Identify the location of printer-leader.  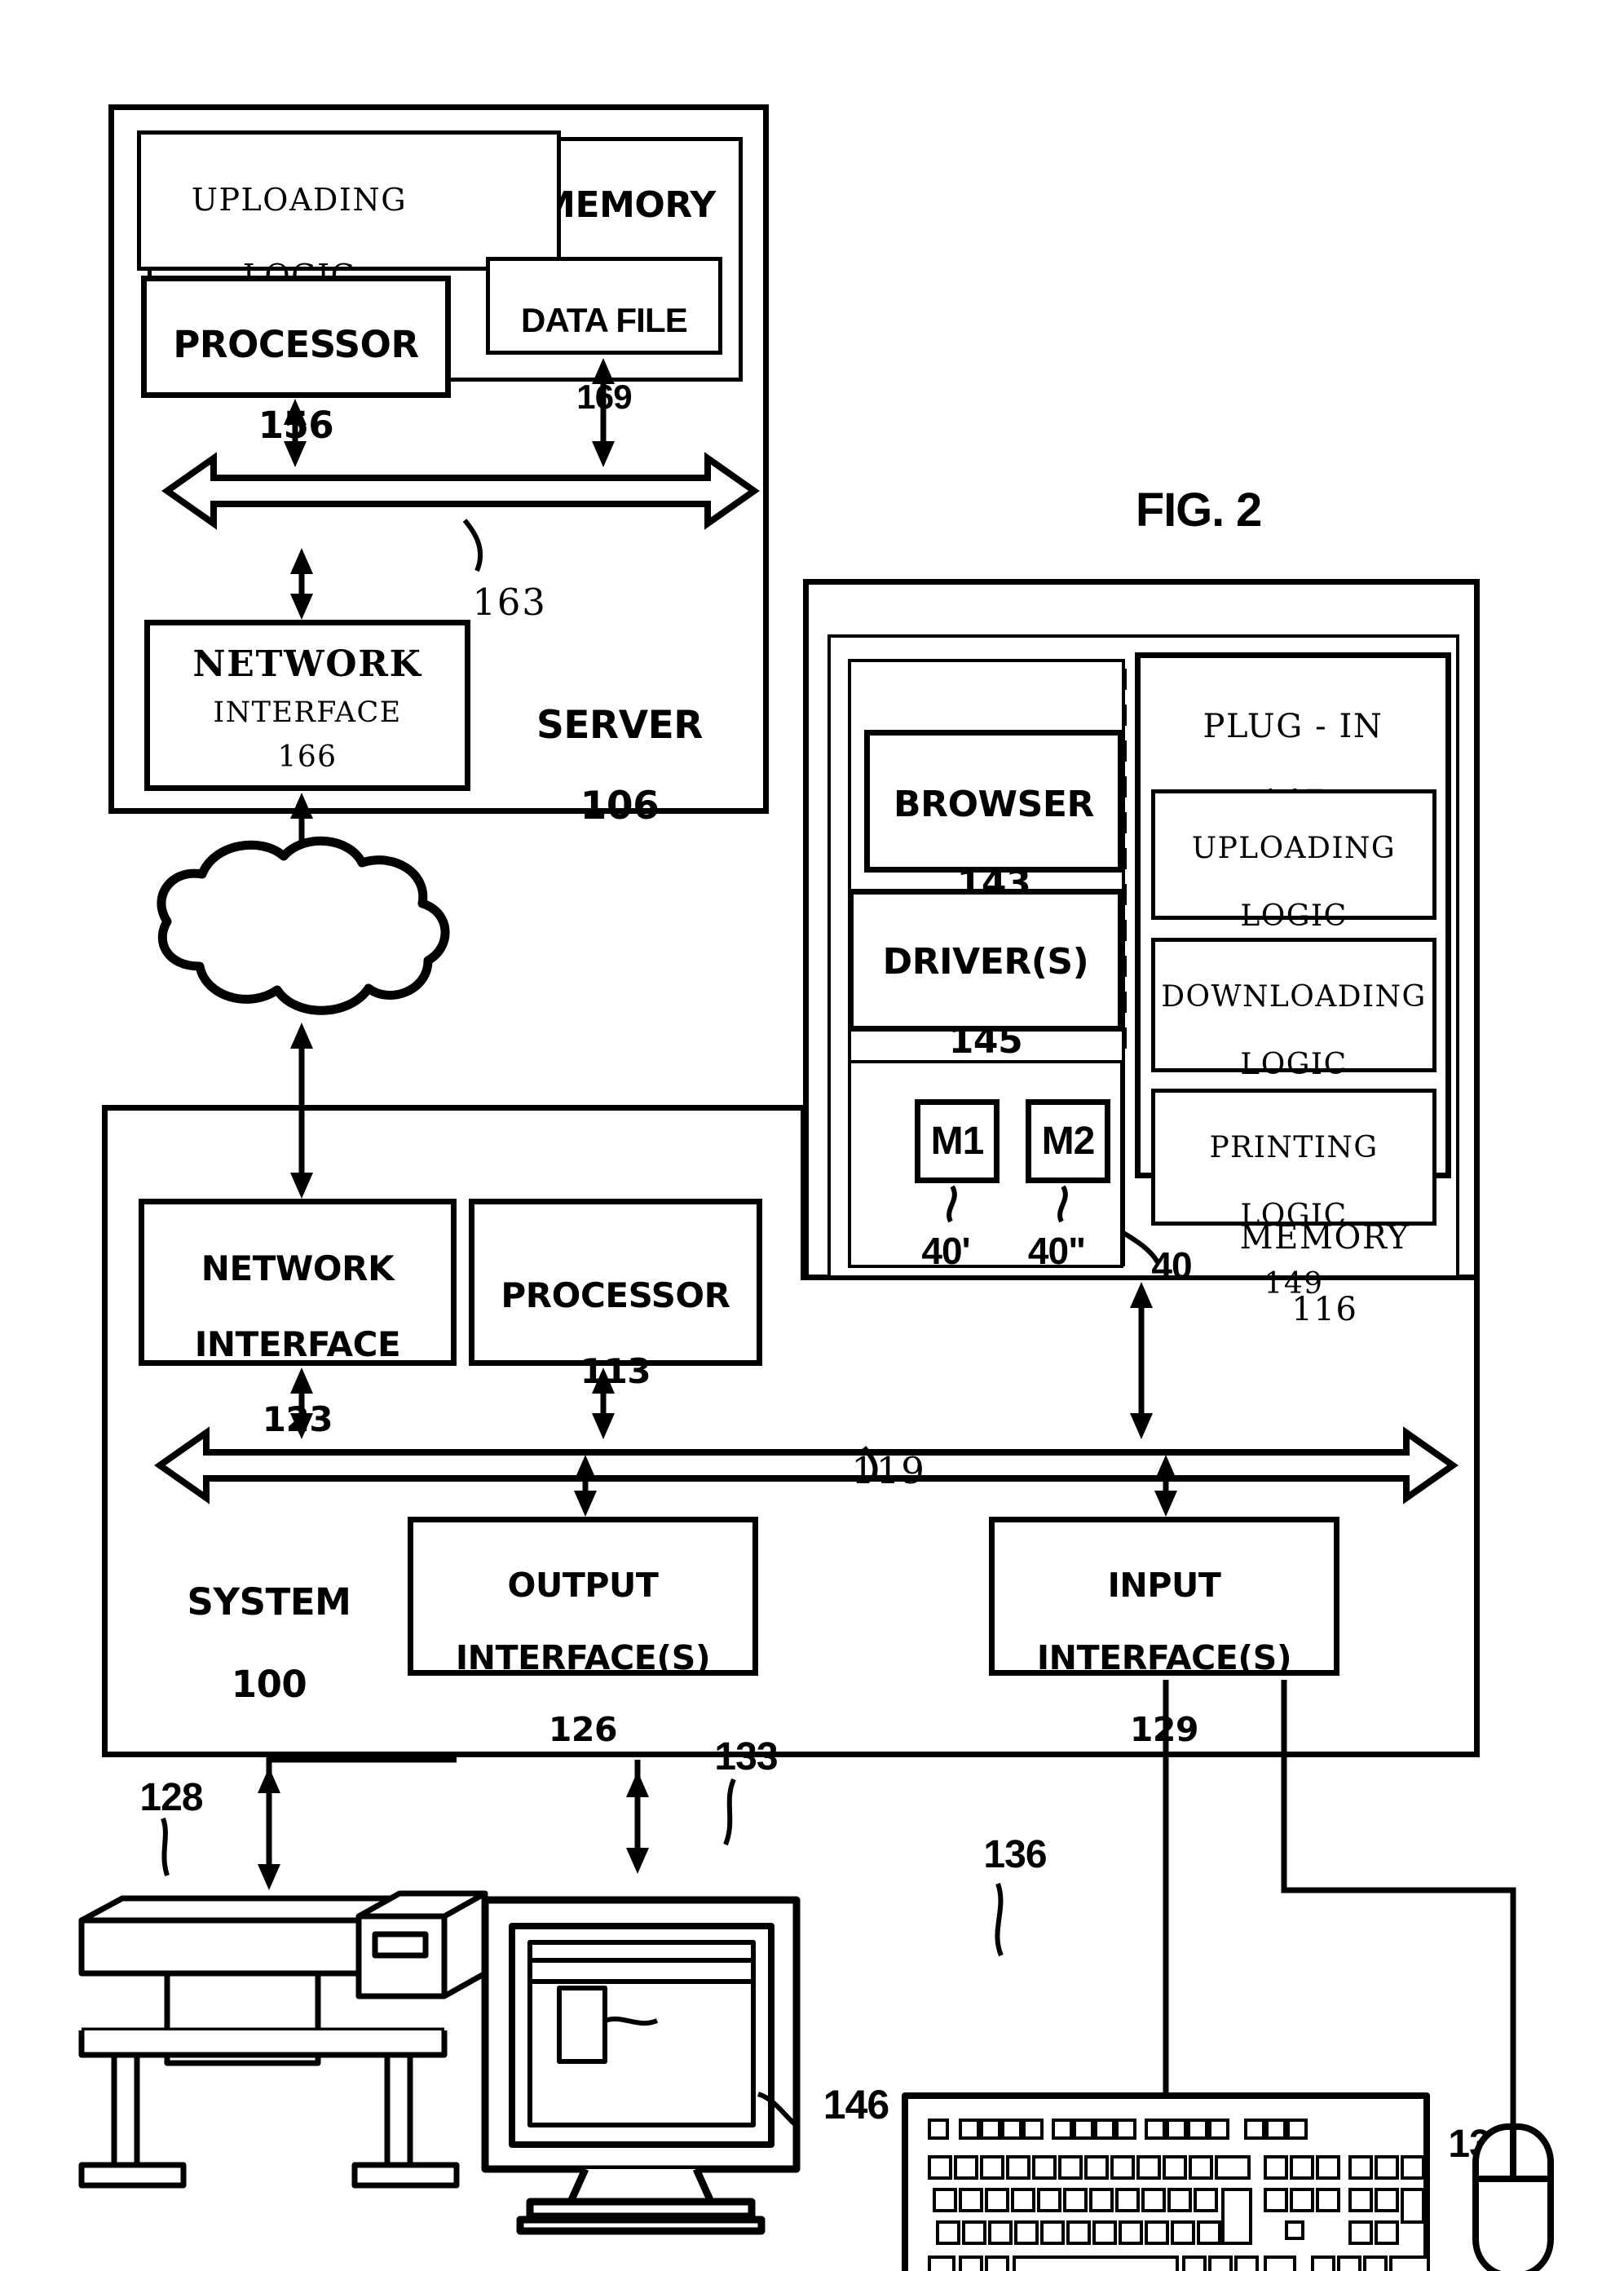
(165, 1846).